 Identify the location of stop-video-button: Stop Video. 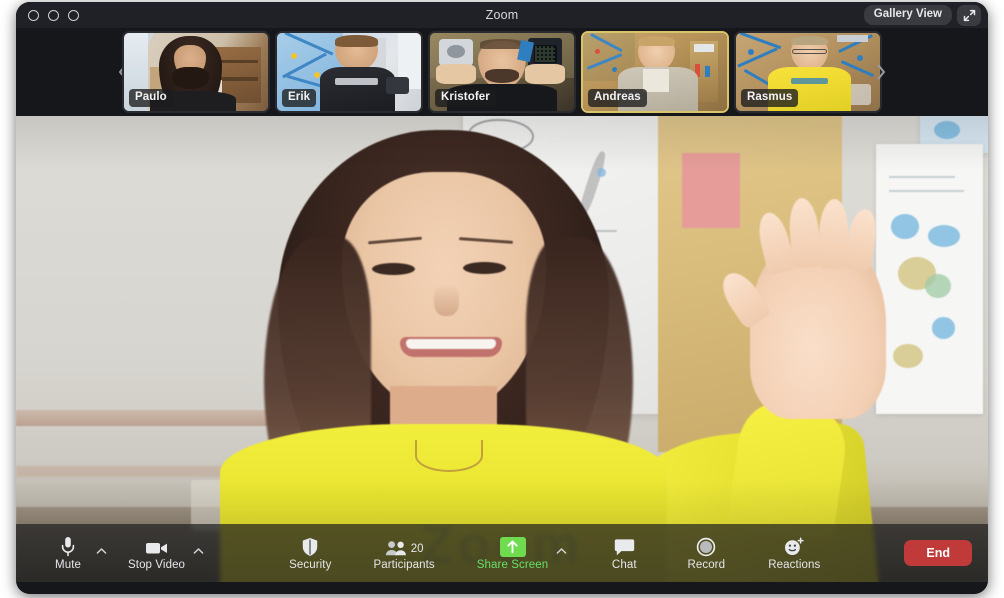
(156, 553).